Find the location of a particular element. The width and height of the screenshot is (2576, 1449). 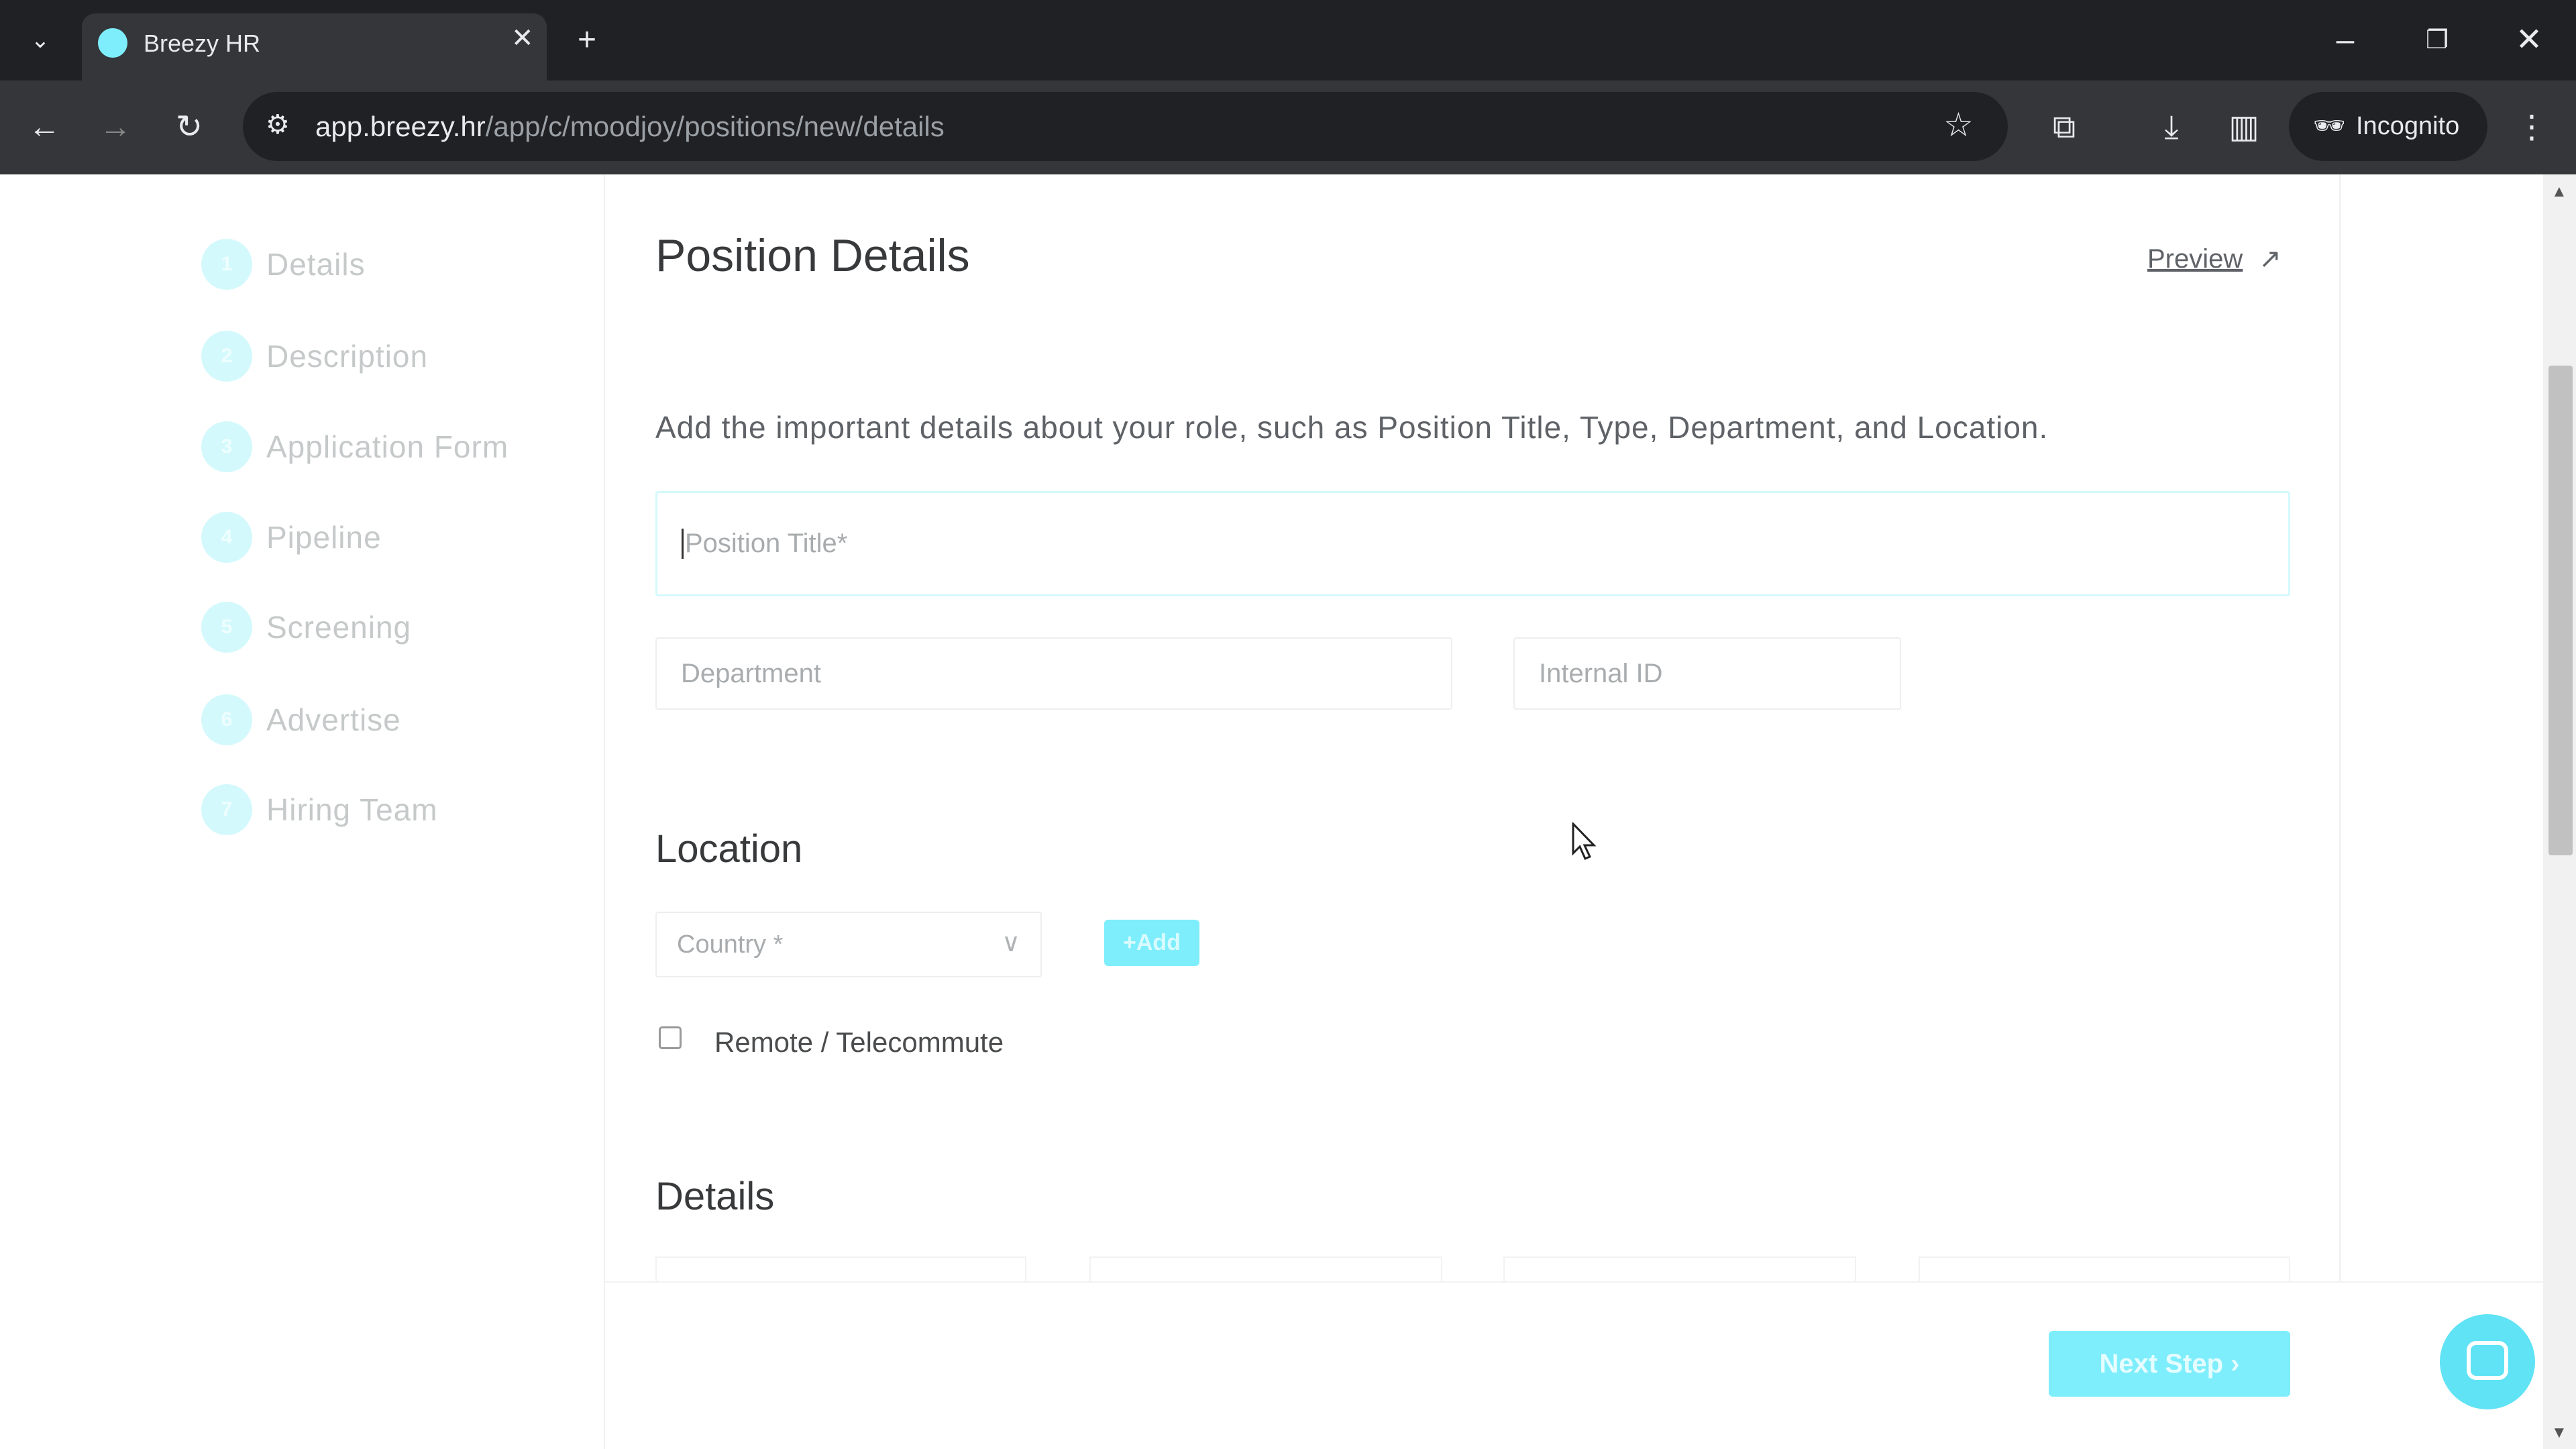

download-icon: ⤓ is located at coordinates (2171, 127).